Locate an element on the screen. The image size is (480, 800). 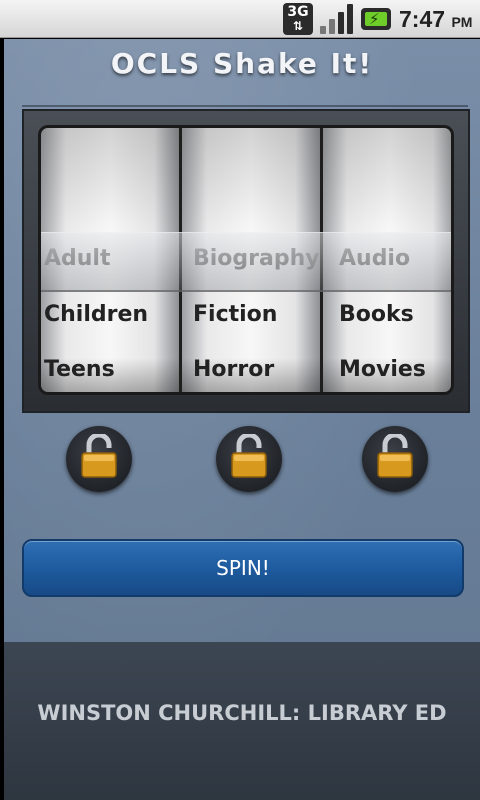
reel-item: Teens is located at coordinates (79, 369).